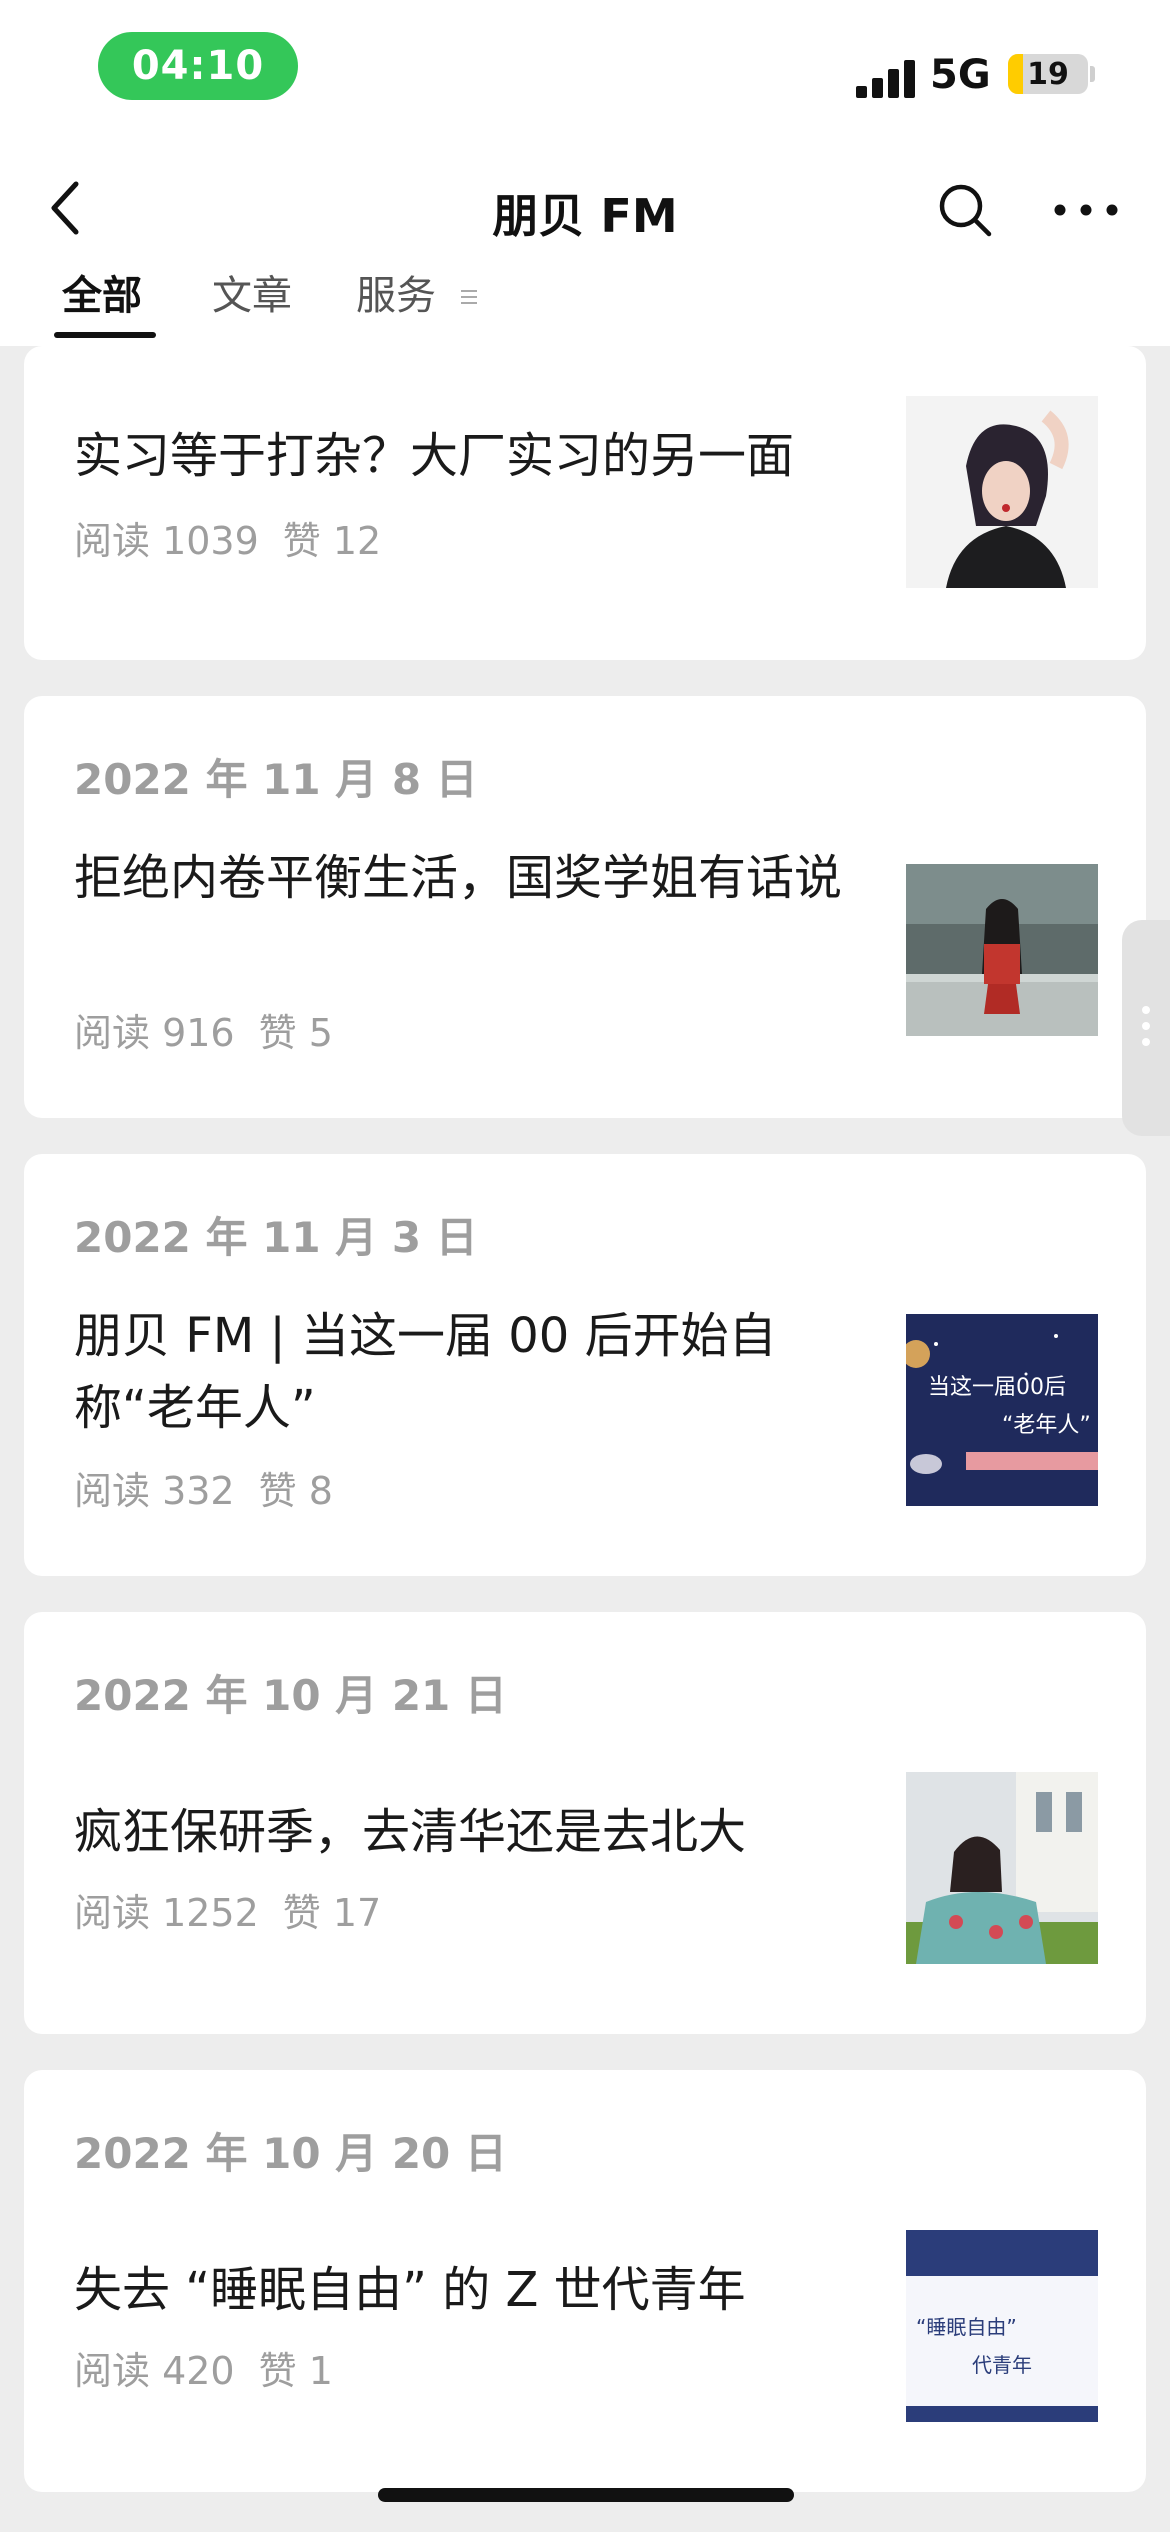  I want to click on read-count: 阅读 1039, so click(166, 541).